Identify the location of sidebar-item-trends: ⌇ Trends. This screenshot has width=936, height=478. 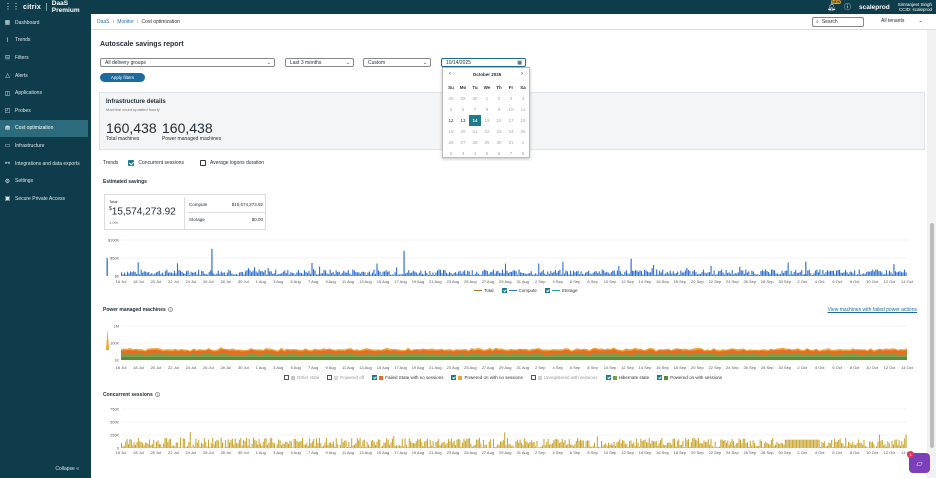
(45, 41).